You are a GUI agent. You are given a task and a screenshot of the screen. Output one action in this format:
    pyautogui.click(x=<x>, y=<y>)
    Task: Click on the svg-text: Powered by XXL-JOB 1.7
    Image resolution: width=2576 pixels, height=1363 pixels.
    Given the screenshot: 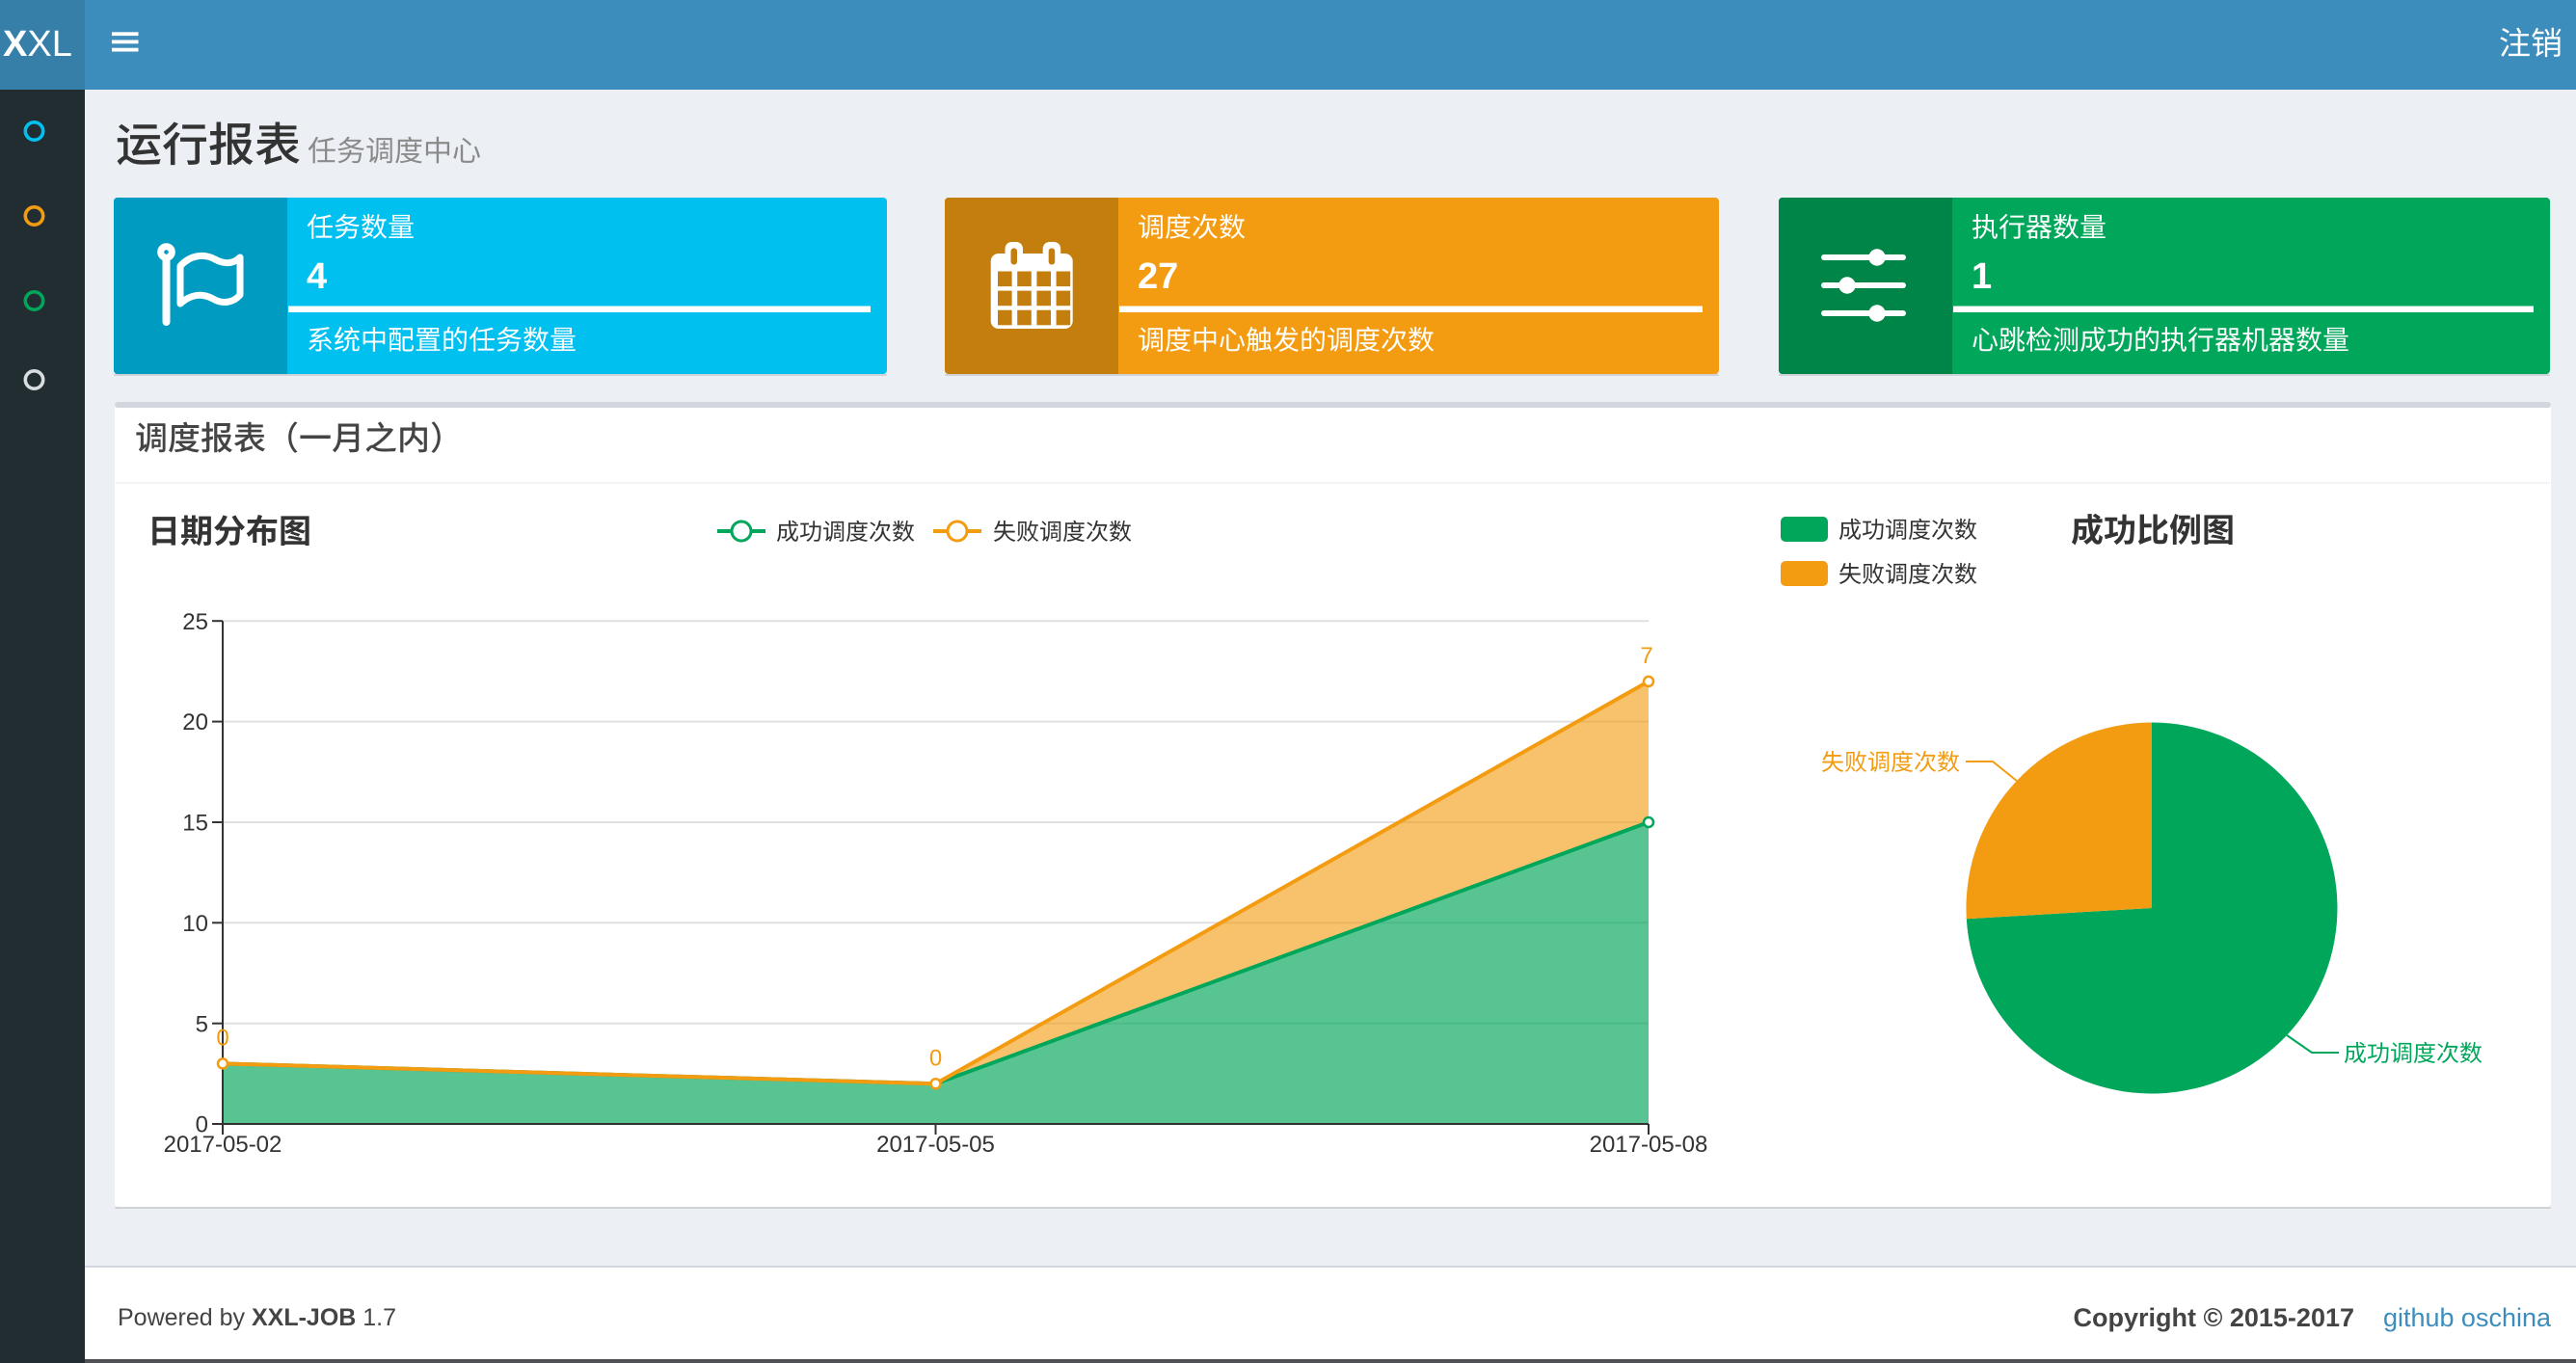 What is the action you would take?
    pyautogui.click(x=257, y=1317)
    